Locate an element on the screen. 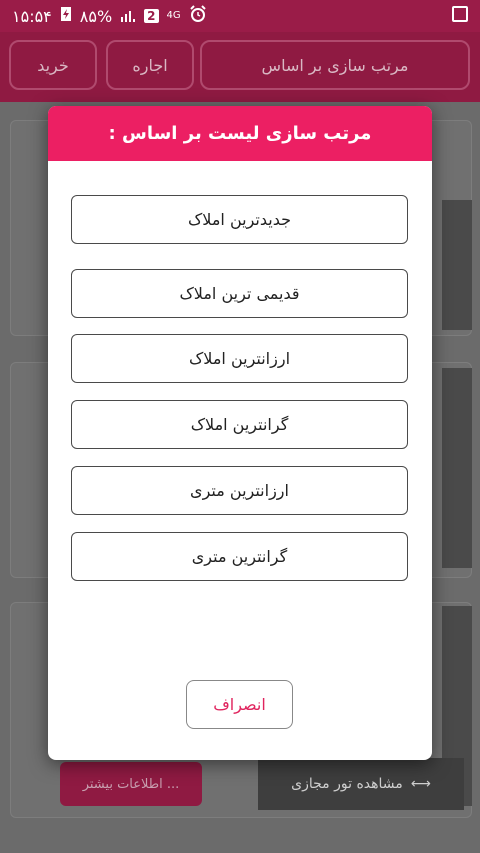  app-header: مرتب سازی بر اساس اجاره خرید is located at coordinates (240, 67).